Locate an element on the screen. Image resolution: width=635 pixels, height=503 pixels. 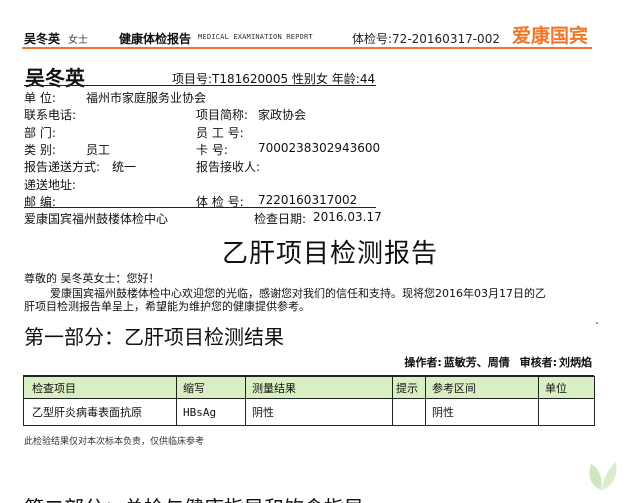
dept-label: 部 门: is located at coordinates (40, 133).